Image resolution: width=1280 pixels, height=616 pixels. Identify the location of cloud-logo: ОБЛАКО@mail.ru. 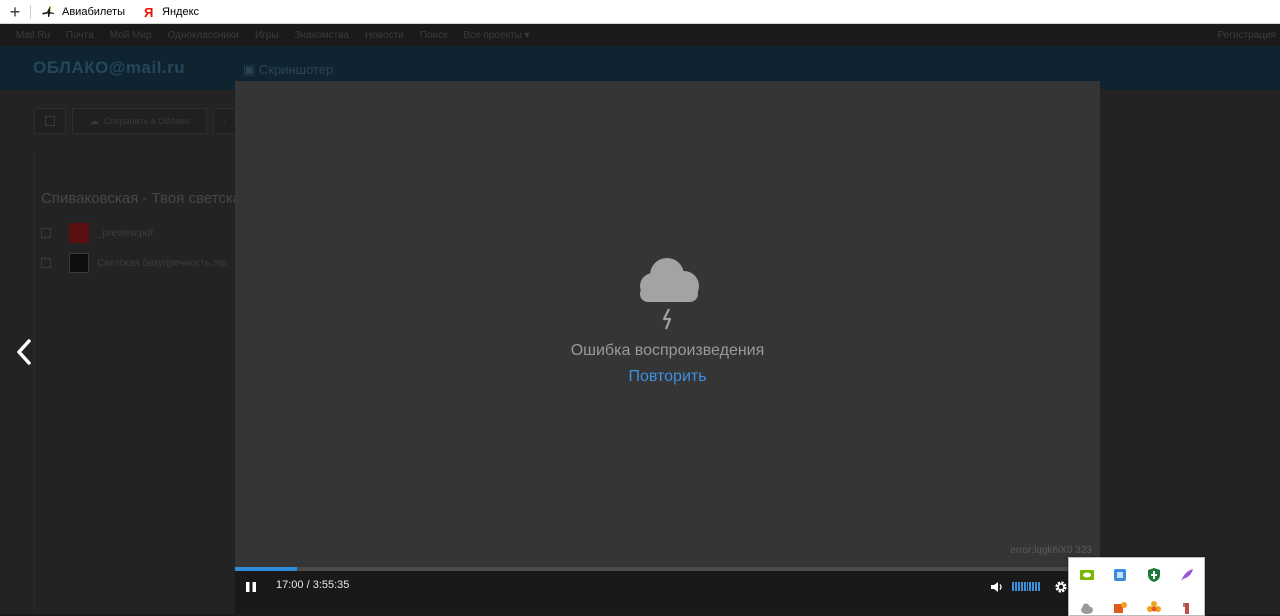
(109, 67).